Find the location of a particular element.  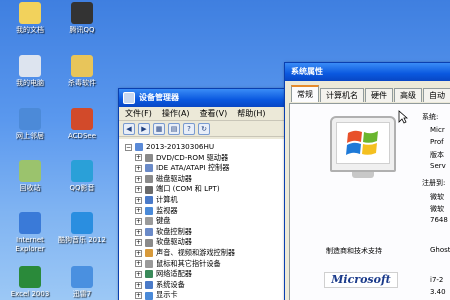

tree-item: + DVD/CD-ROM 驱动器 is located at coordinates (212, 158).